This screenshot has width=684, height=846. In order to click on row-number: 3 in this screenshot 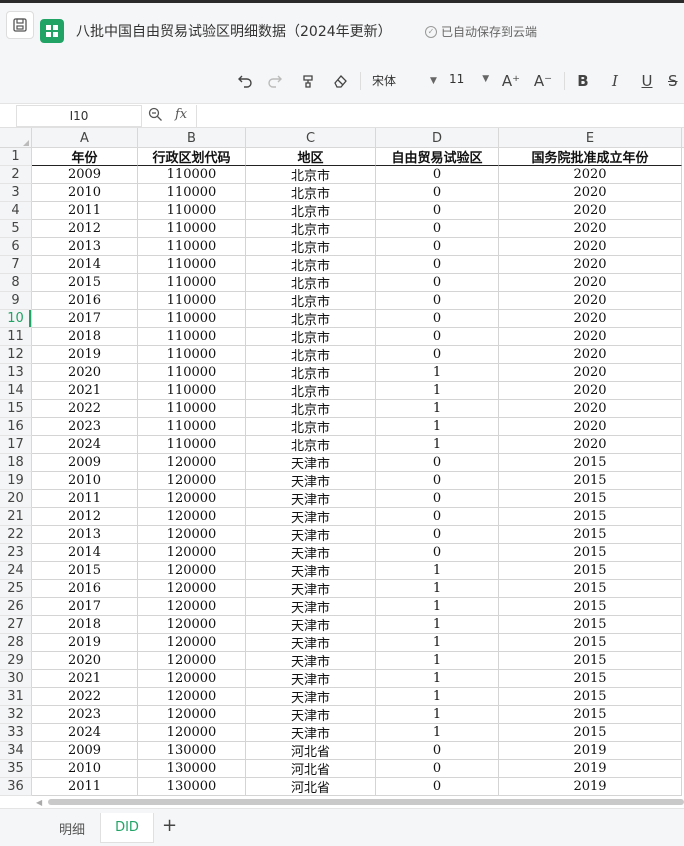, I will do `click(16, 193)`.